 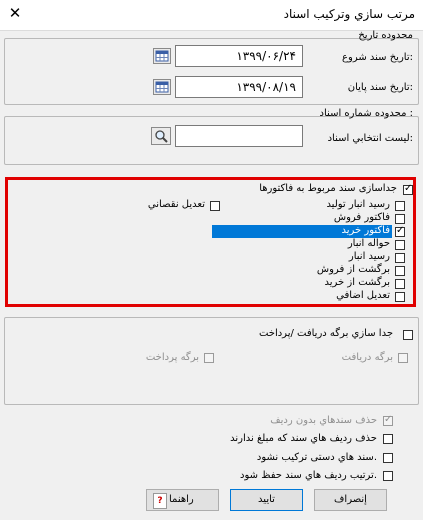 What do you see at coordinates (172, 357) in the screenshot?
I see `payment-label: برگه پرداخت` at bounding box center [172, 357].